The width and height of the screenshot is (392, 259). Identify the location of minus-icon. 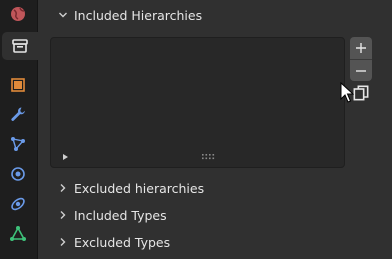
(361, 70).